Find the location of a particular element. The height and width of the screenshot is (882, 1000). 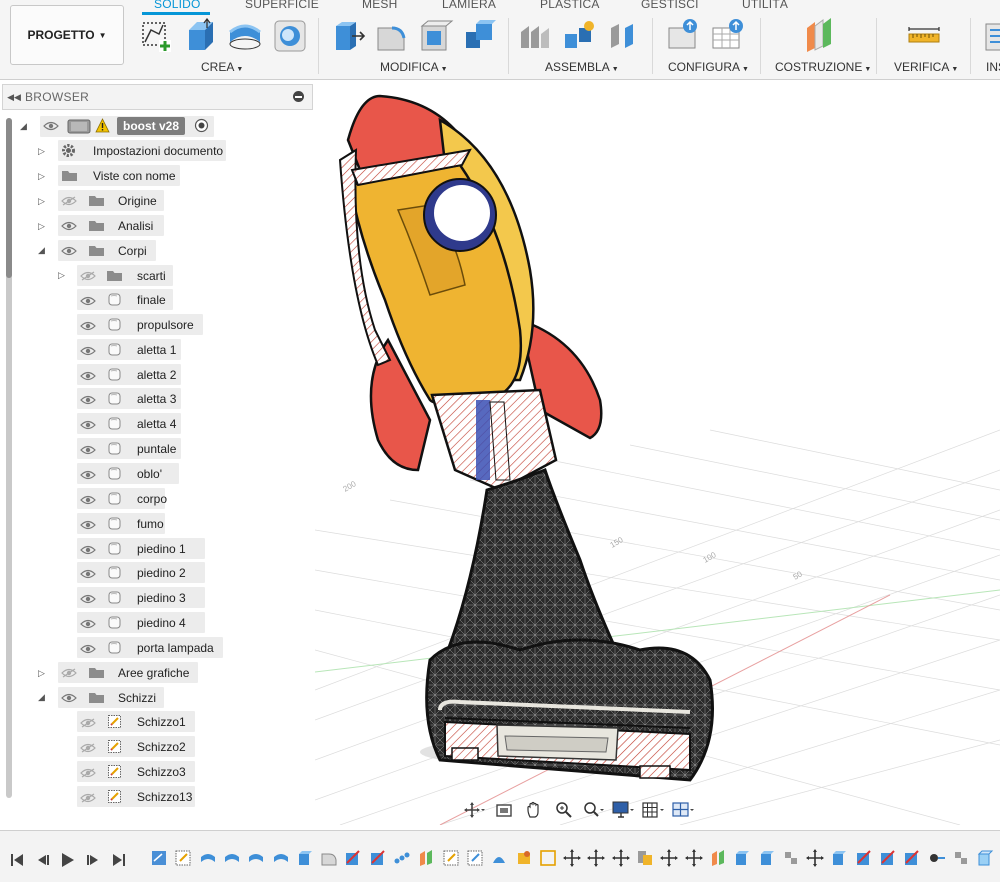

group-configura: CONFIGURA ▼ is located at coordinates (708, 67).